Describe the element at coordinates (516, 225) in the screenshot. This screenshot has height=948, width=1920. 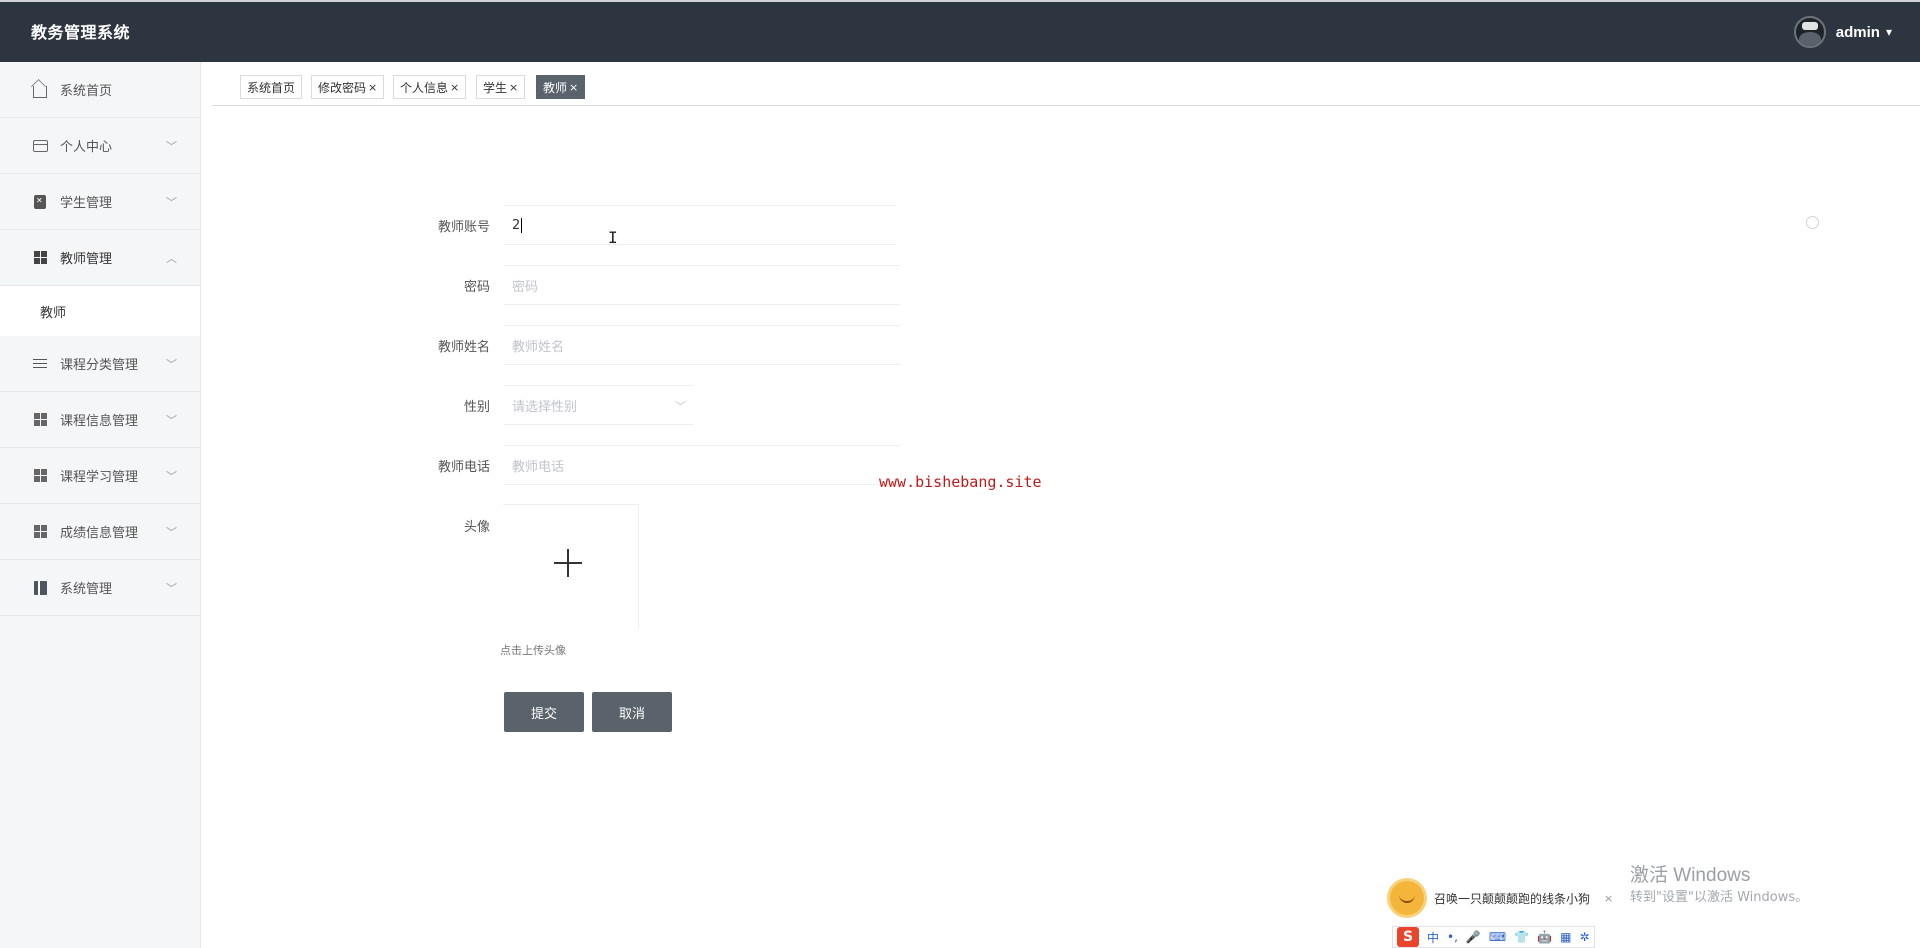
I see `account-value: 2` at that location.